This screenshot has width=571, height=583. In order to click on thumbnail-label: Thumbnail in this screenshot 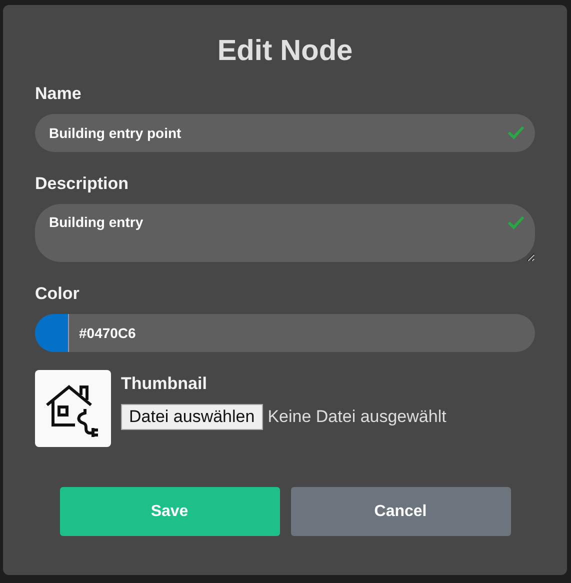, I will do `click(164, 384)`.